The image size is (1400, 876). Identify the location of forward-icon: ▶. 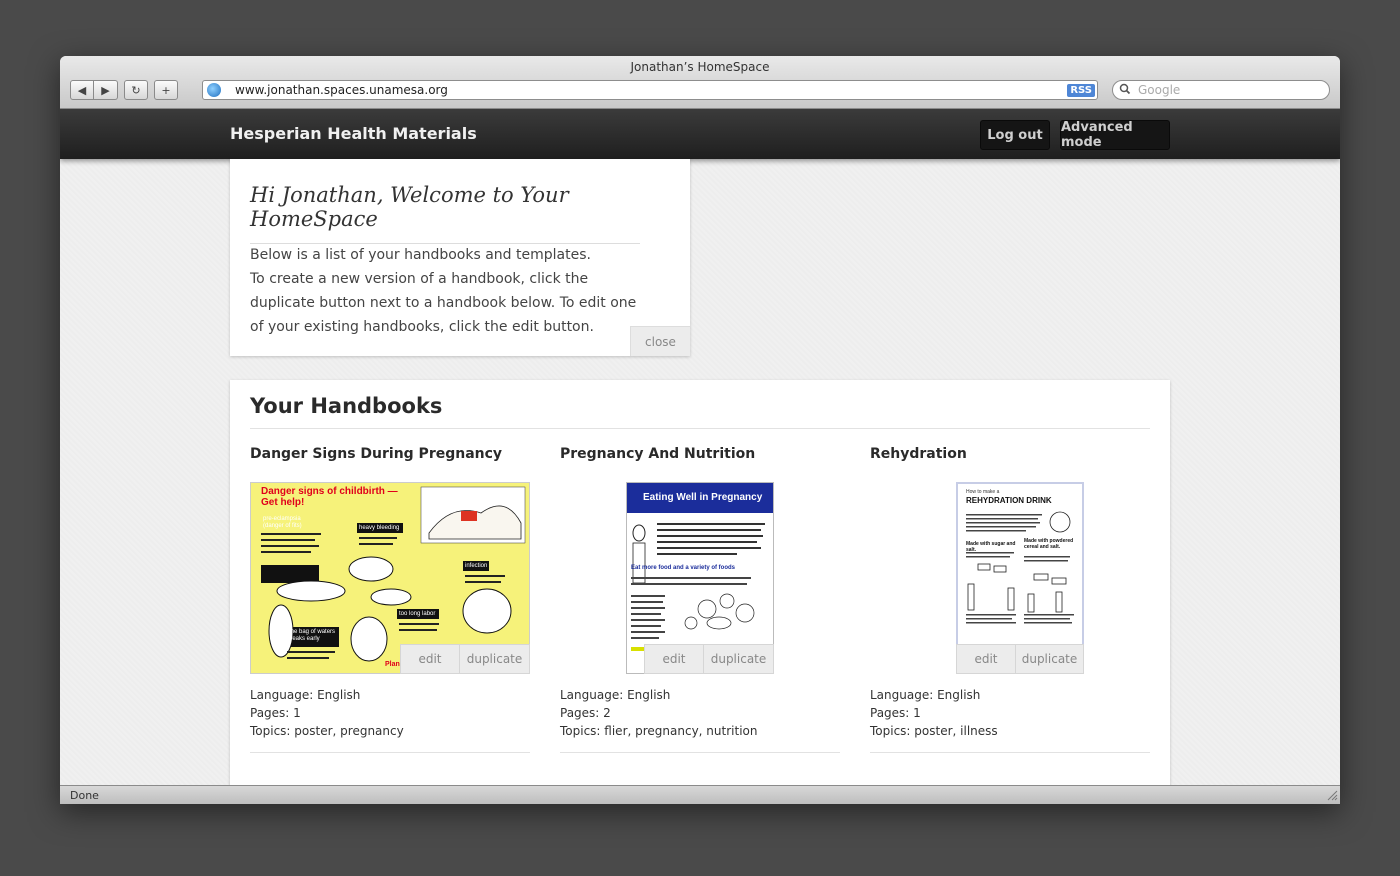
(105, 90).